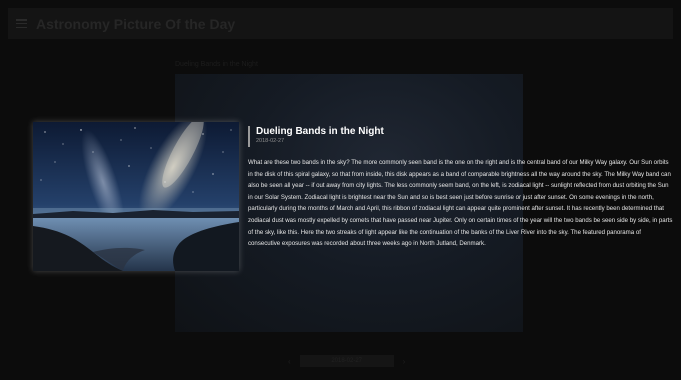 This screenshot has width=681, height=380. Describe the element at coordinates (136, 196) in the screenshot. I see `featured-image` at that location.